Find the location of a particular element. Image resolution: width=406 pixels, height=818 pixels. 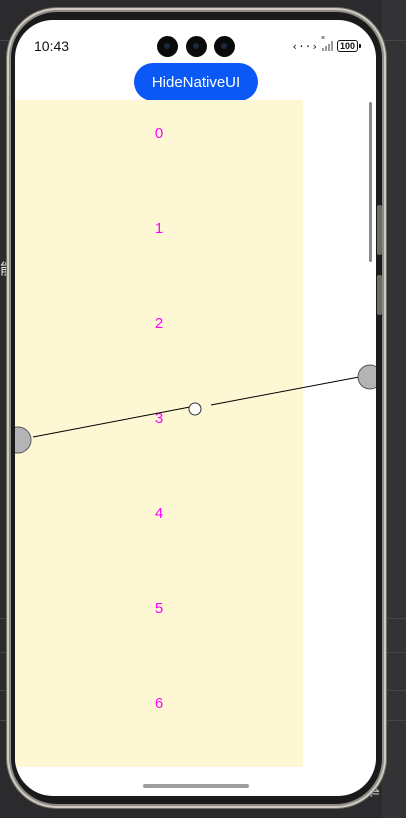

center-drag-point is located at coordinates (195, 409).